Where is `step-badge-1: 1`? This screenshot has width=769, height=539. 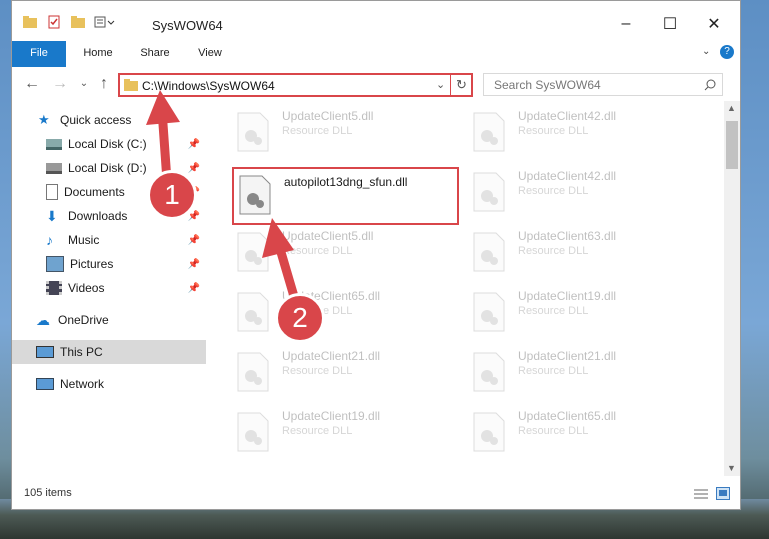 step-badge-1: 1 is located at coordinates (172, 195).